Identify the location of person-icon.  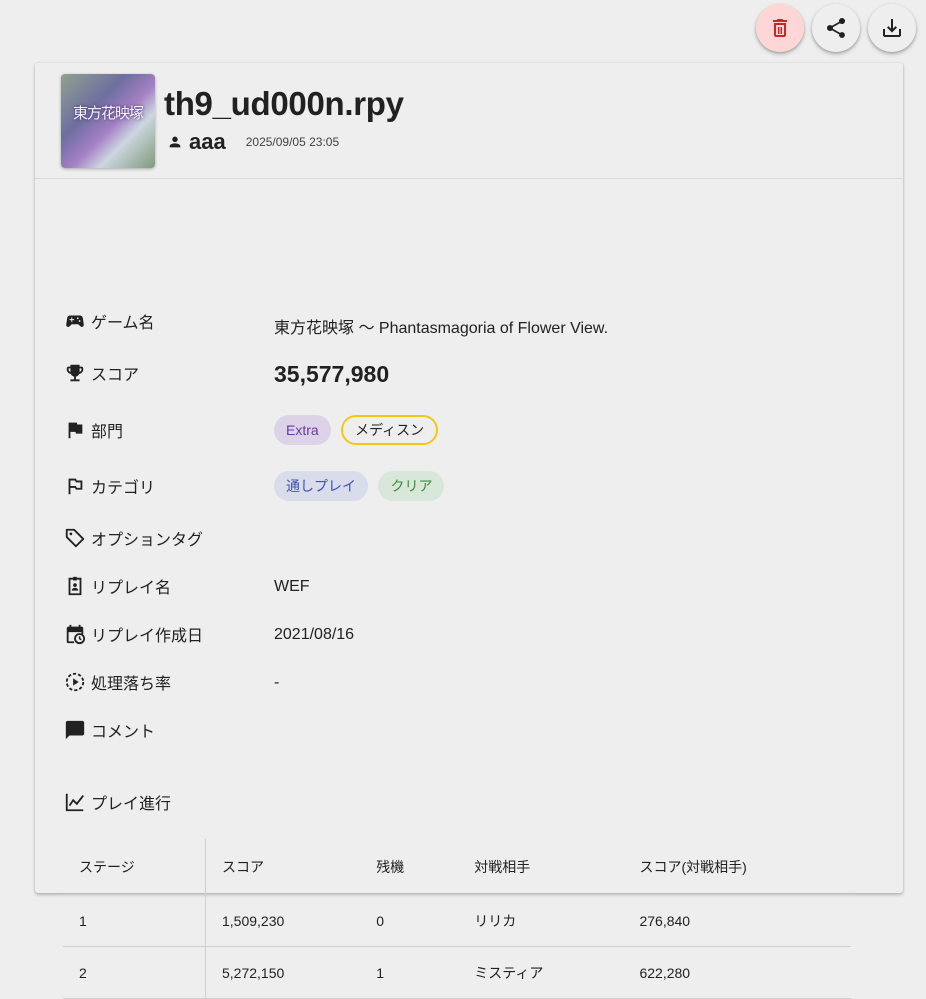
(175, 142).